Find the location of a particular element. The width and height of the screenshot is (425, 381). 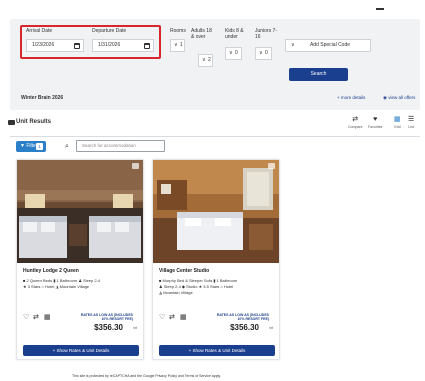

bed-icon is located at coordinates (11, 122).